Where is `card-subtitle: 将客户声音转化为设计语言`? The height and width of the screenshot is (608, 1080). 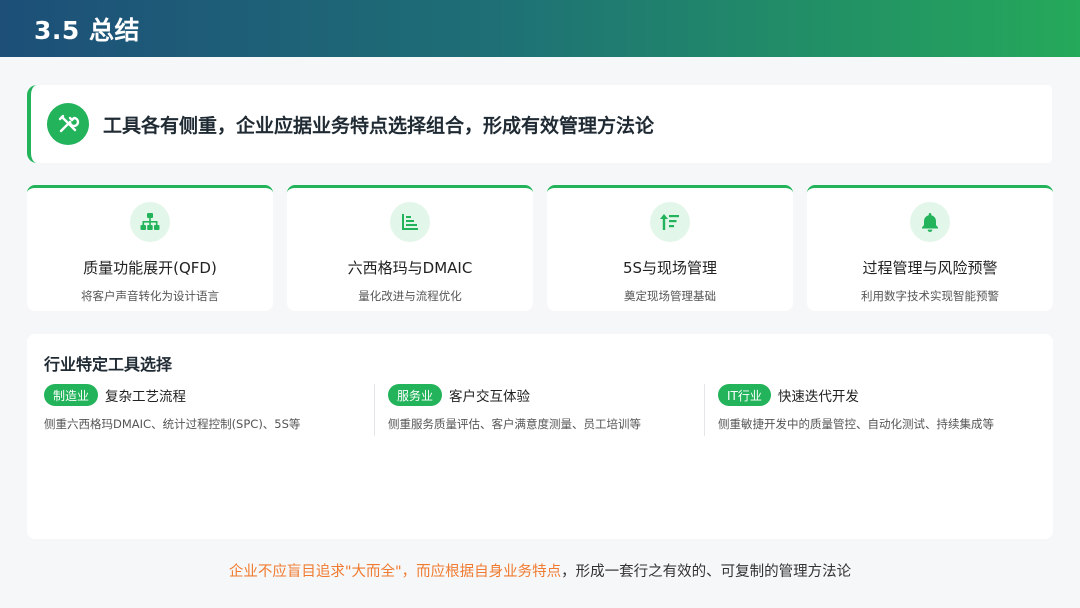
card-subtitle: 将客户声音转化为设计语言 is located at coordinates (150, 296).